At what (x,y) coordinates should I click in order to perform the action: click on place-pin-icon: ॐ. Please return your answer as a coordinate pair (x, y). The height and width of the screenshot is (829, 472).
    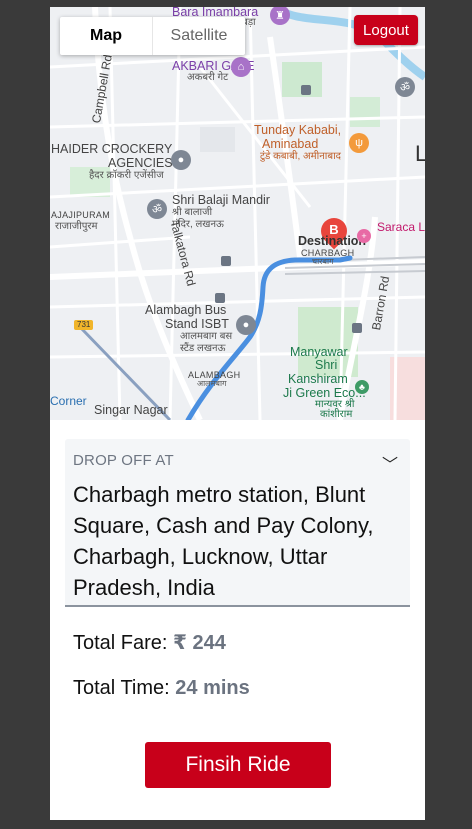
    Looking at the image, I should click on (405, 87).